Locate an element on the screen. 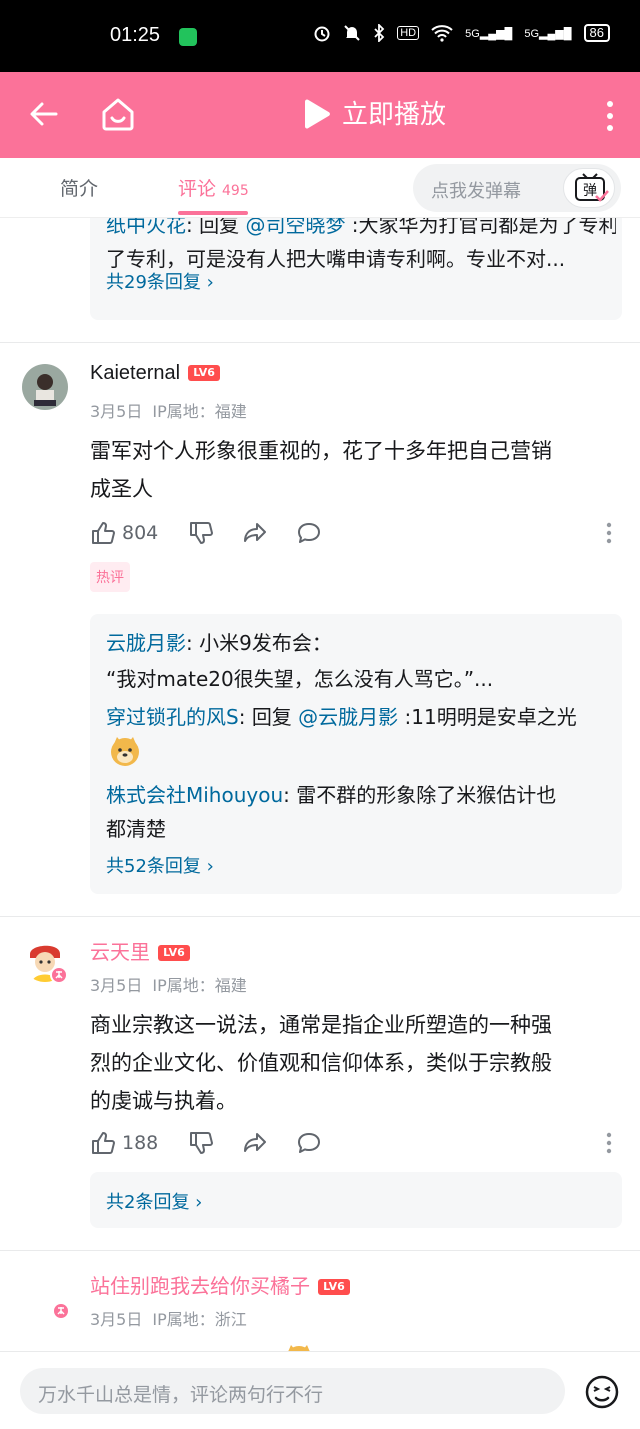 The width and height of the screenshot is (640, 1429). comment-meta: 3月5日 IP属地：福建 is located at coordinates (168, 410).